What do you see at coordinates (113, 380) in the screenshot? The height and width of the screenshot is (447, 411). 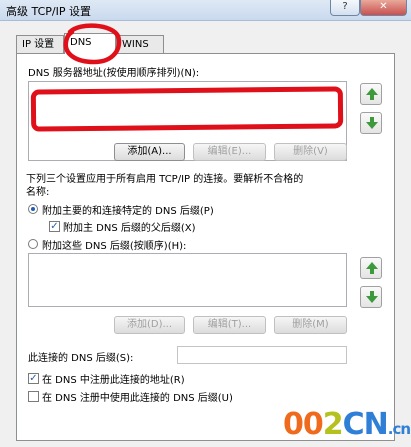 I see `check-register-address-label: 在 DNS 中注册此连接的地址(R)` at bounding box center [113, 380].